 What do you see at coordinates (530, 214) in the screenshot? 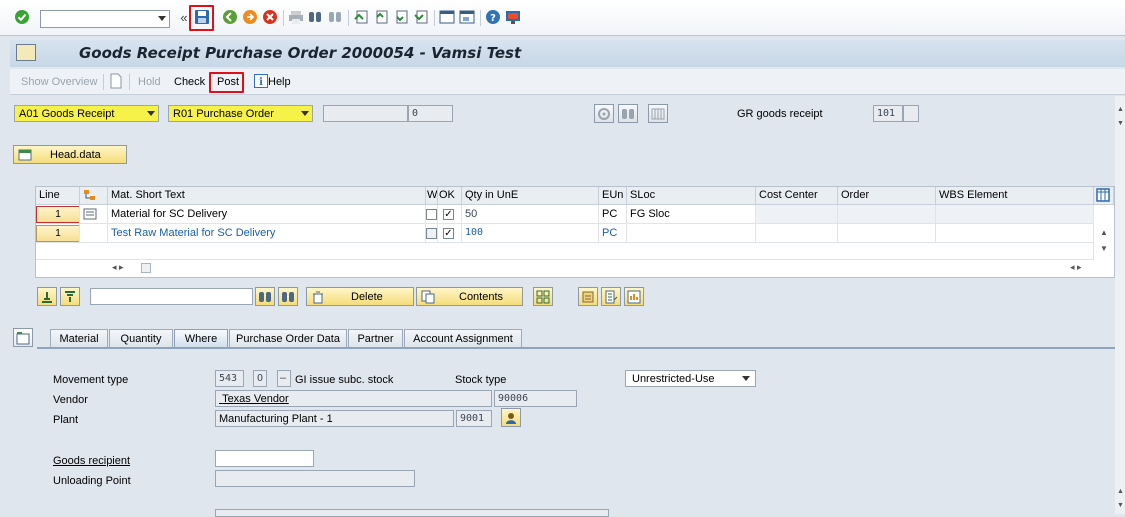
I see `qty-cell: 50` at bounding box center [530, 214].